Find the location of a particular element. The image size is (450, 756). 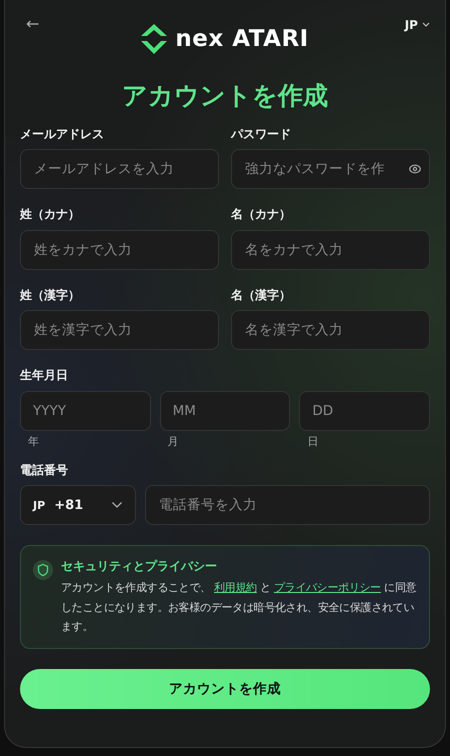

field-label: 電話番号 is located at coordinates (44, 470).